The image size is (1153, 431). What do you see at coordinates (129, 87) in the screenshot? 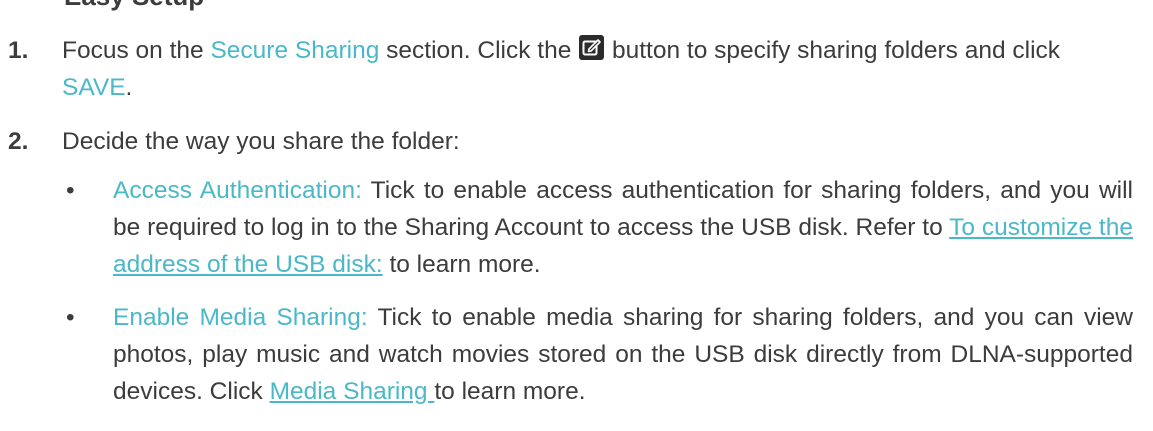
I see `step-1-text-d: .` at bounding box center [129, 87].